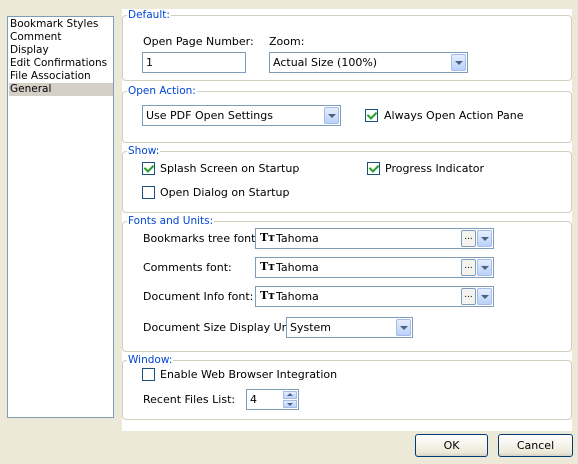  I want to click on progress-indicator-label: Progress Indicator, so click(435, 168).